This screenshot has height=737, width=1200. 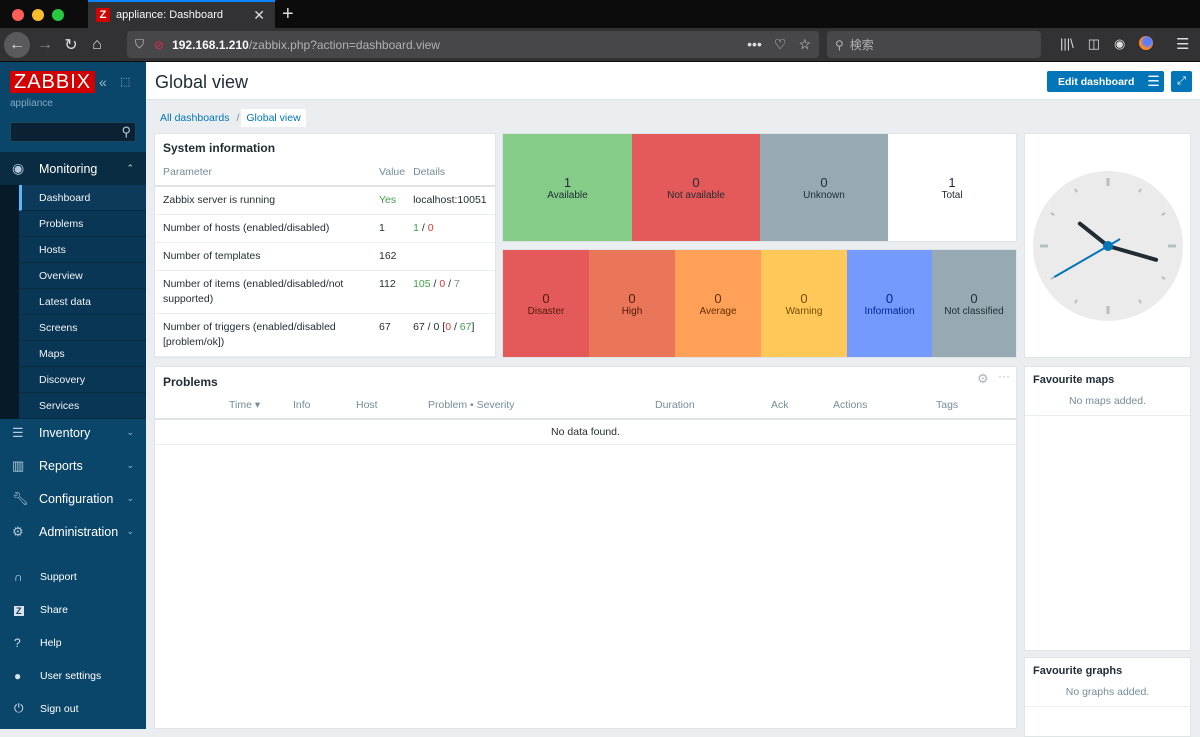 What do you see at coordinates (82, 198) in the screenshot?
I see `submenu-item-dashboard: Dashboard` at bounding box center [82, 198].